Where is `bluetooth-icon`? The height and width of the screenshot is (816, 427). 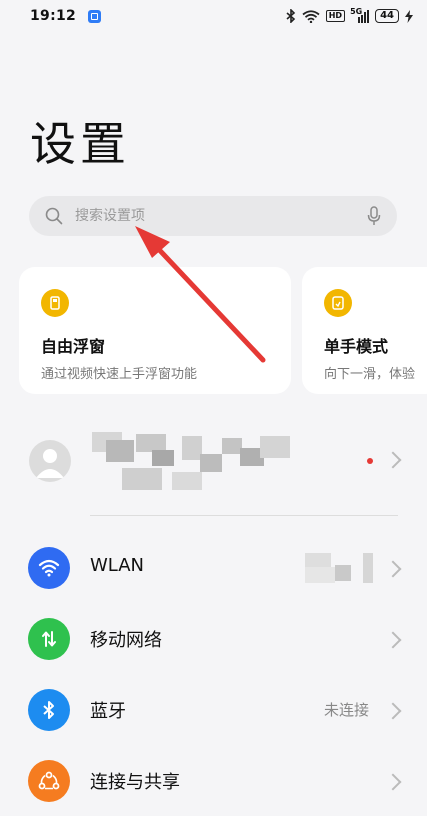
bluetooth-icon is located at coordinates (49, 710).